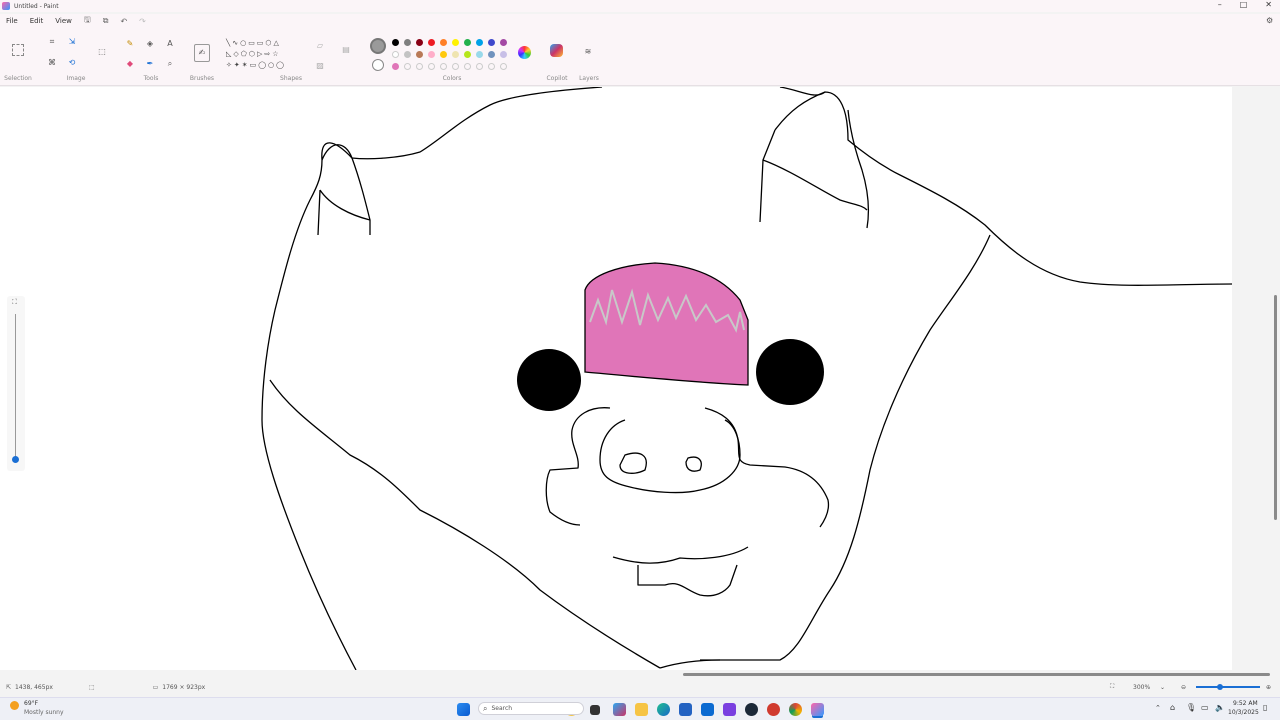 Image resolution: width=1280 pixels, height=720 pixels. Describe the element at coordinates (37, 21) in the screenshot. I see `menu-edit: Edit` at that location.